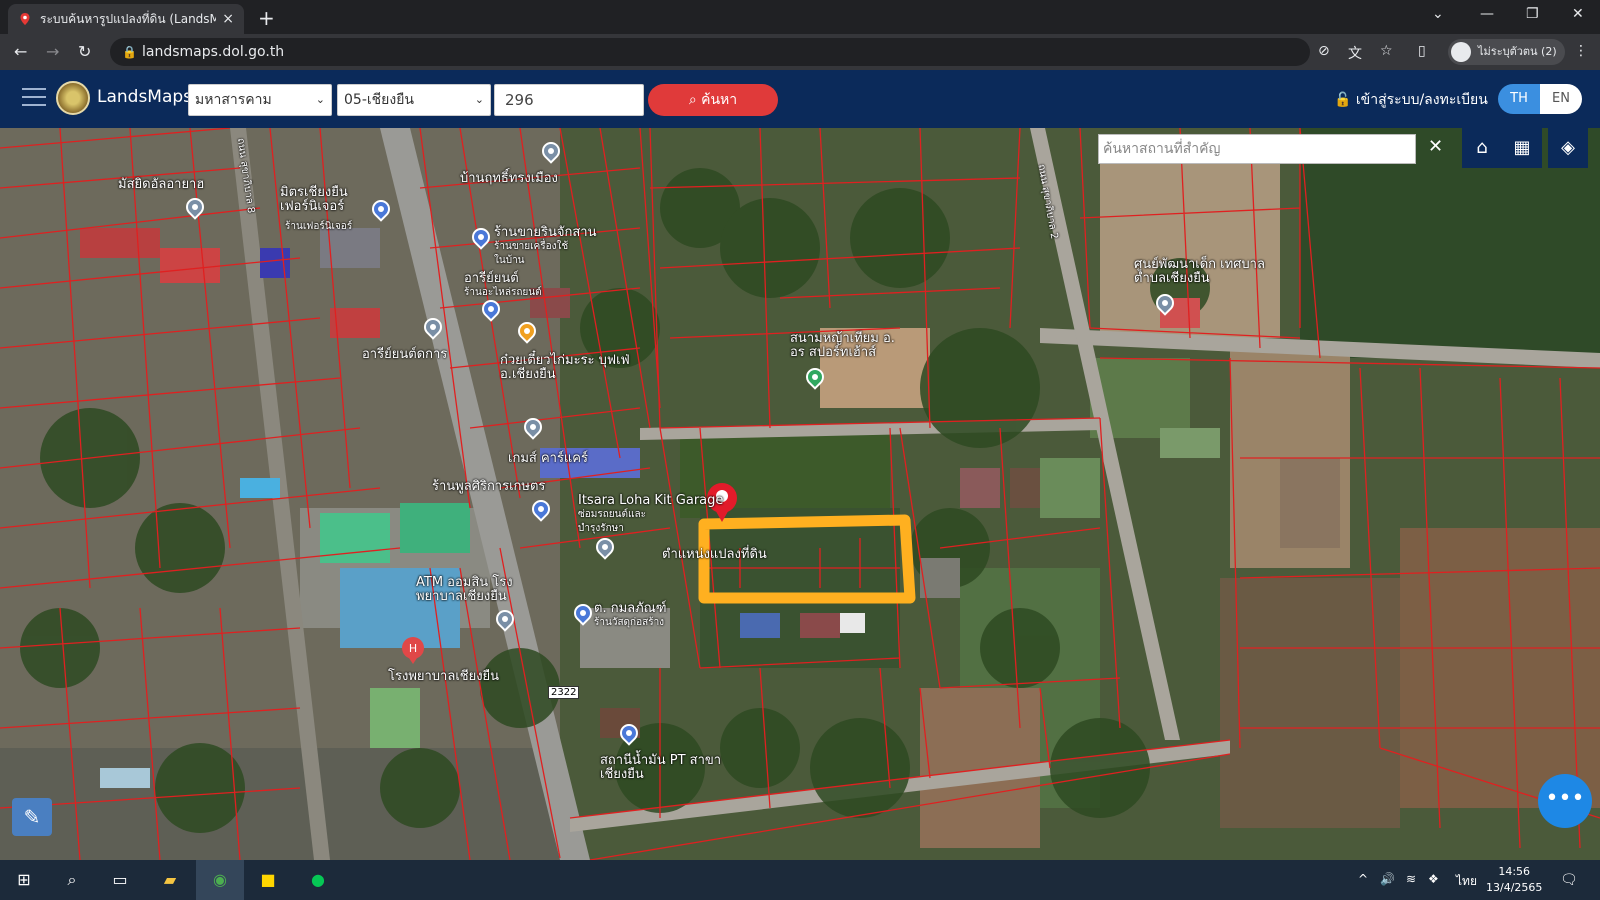  I want to click on place-label: เกมส์ คาร์แคร์, so click(548, 458).